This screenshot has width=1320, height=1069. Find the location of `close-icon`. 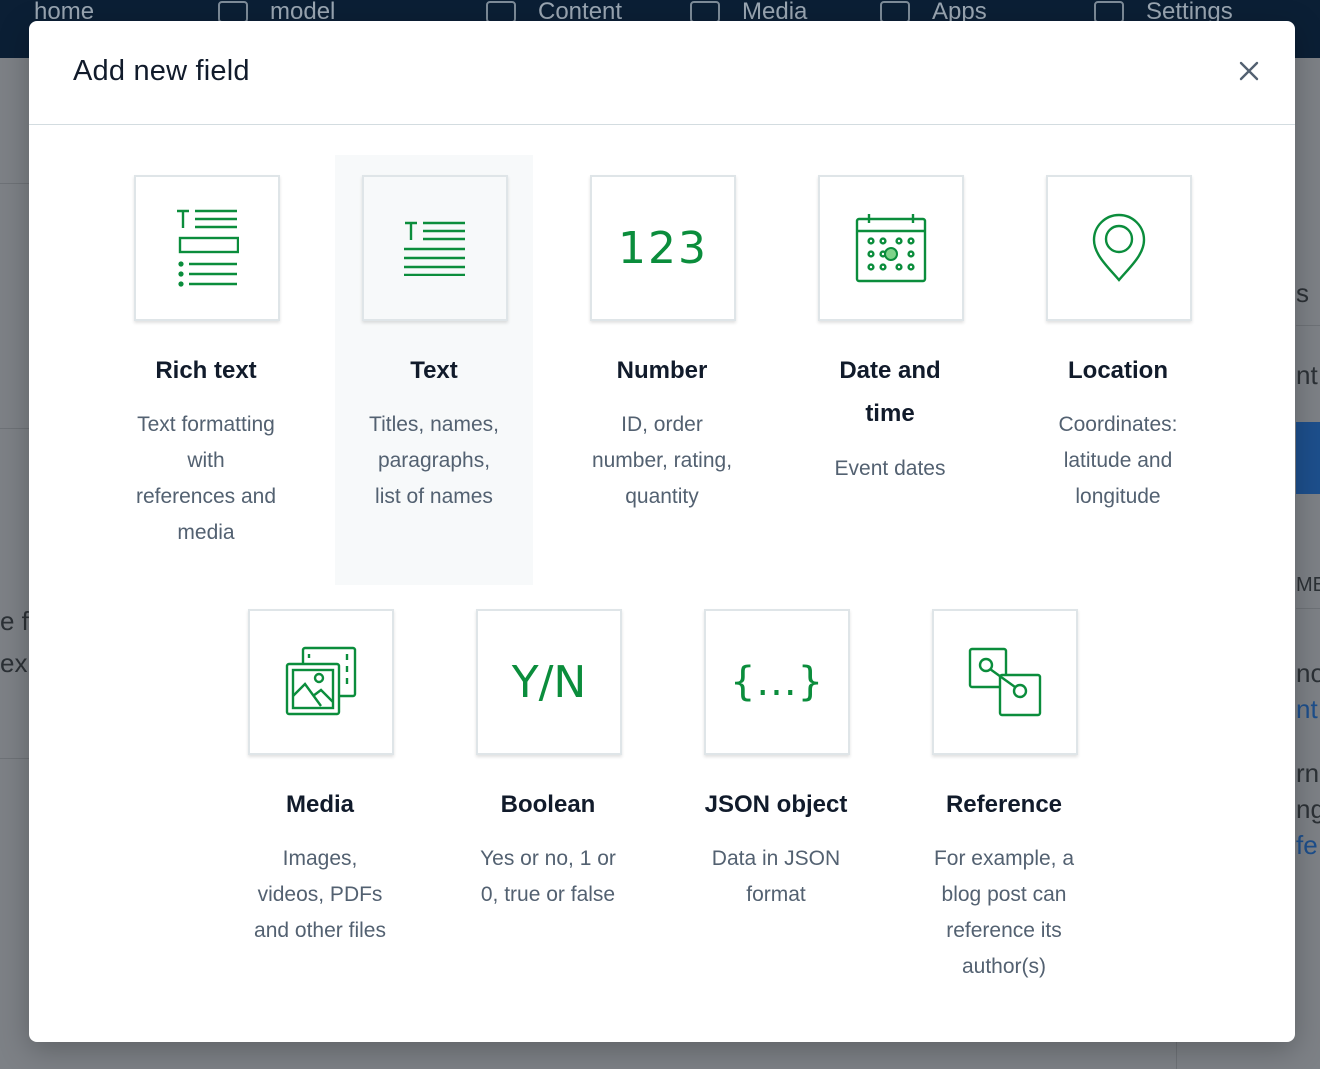

close-icon is located at coordinates (1249, 71).